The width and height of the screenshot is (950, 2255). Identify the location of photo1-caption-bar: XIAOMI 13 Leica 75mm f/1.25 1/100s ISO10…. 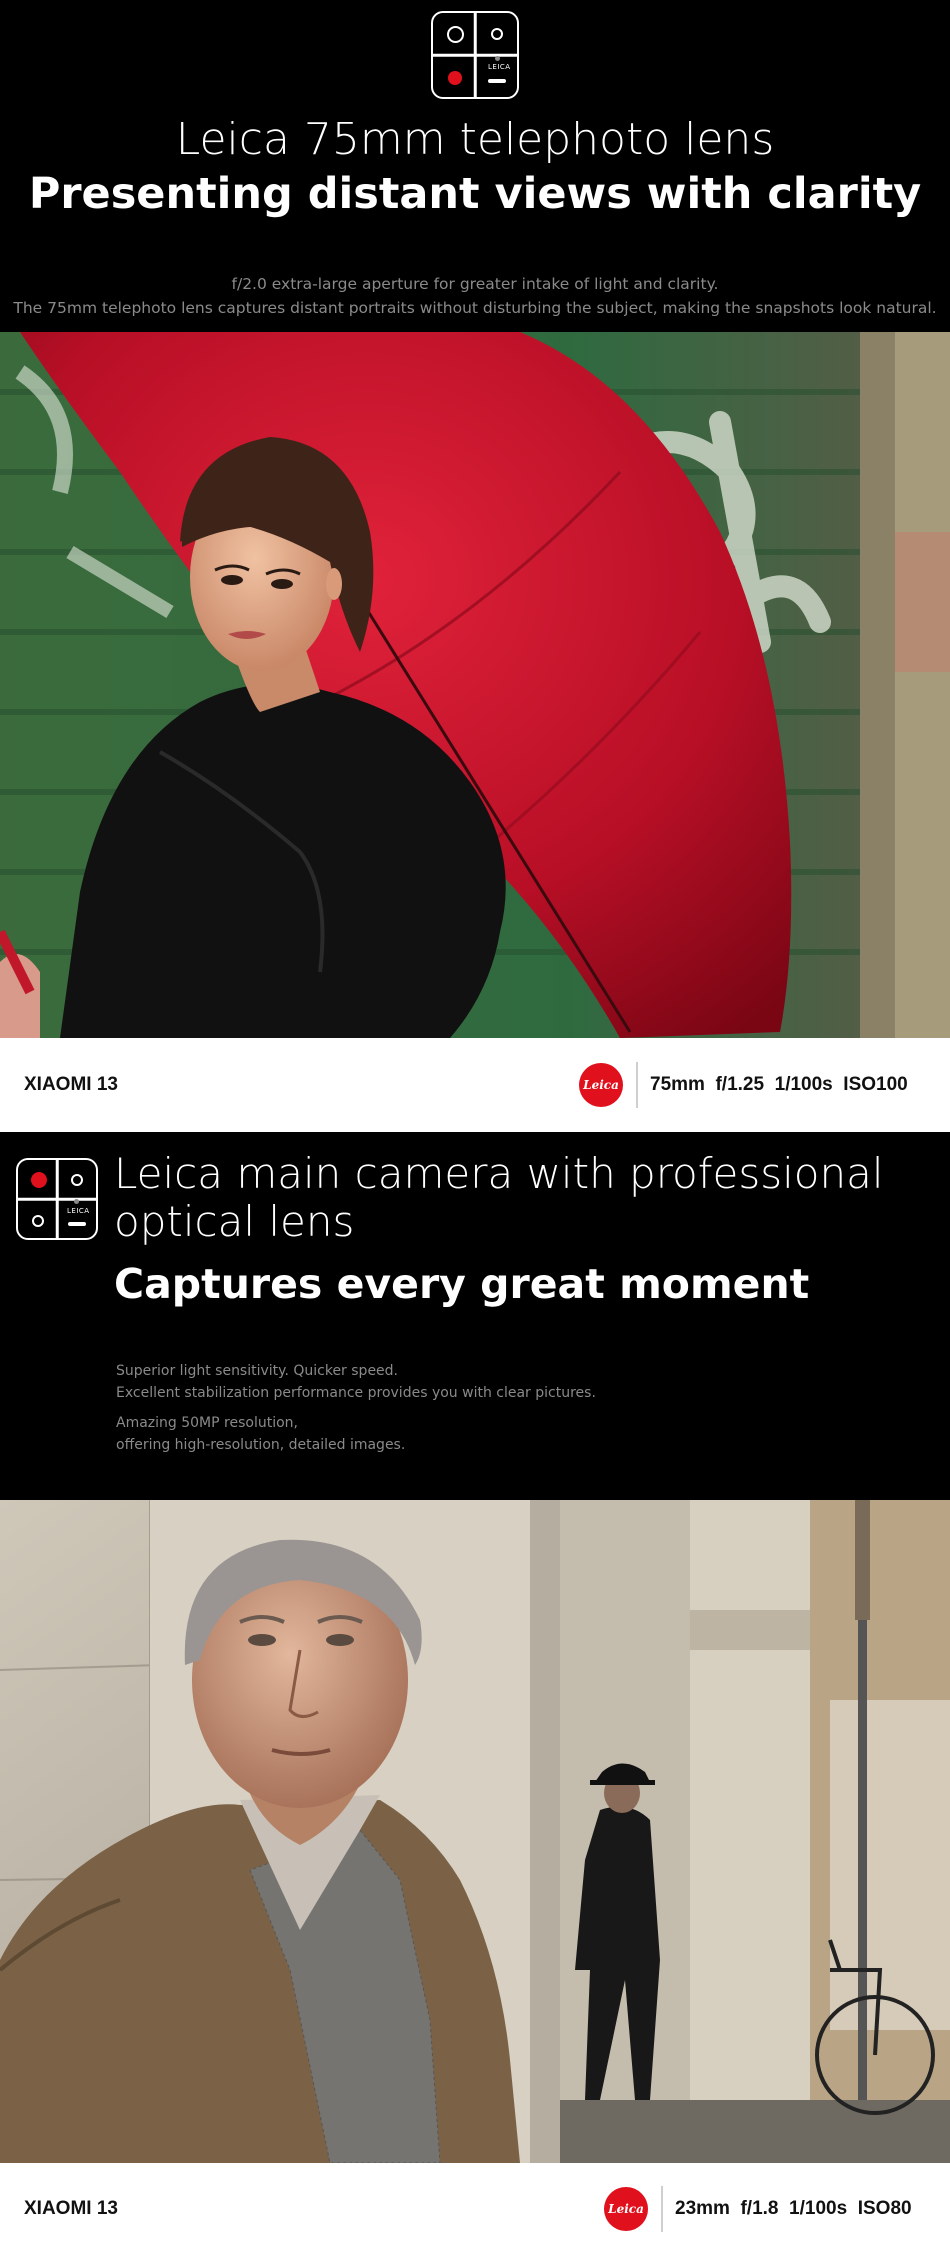
(475, 1085).